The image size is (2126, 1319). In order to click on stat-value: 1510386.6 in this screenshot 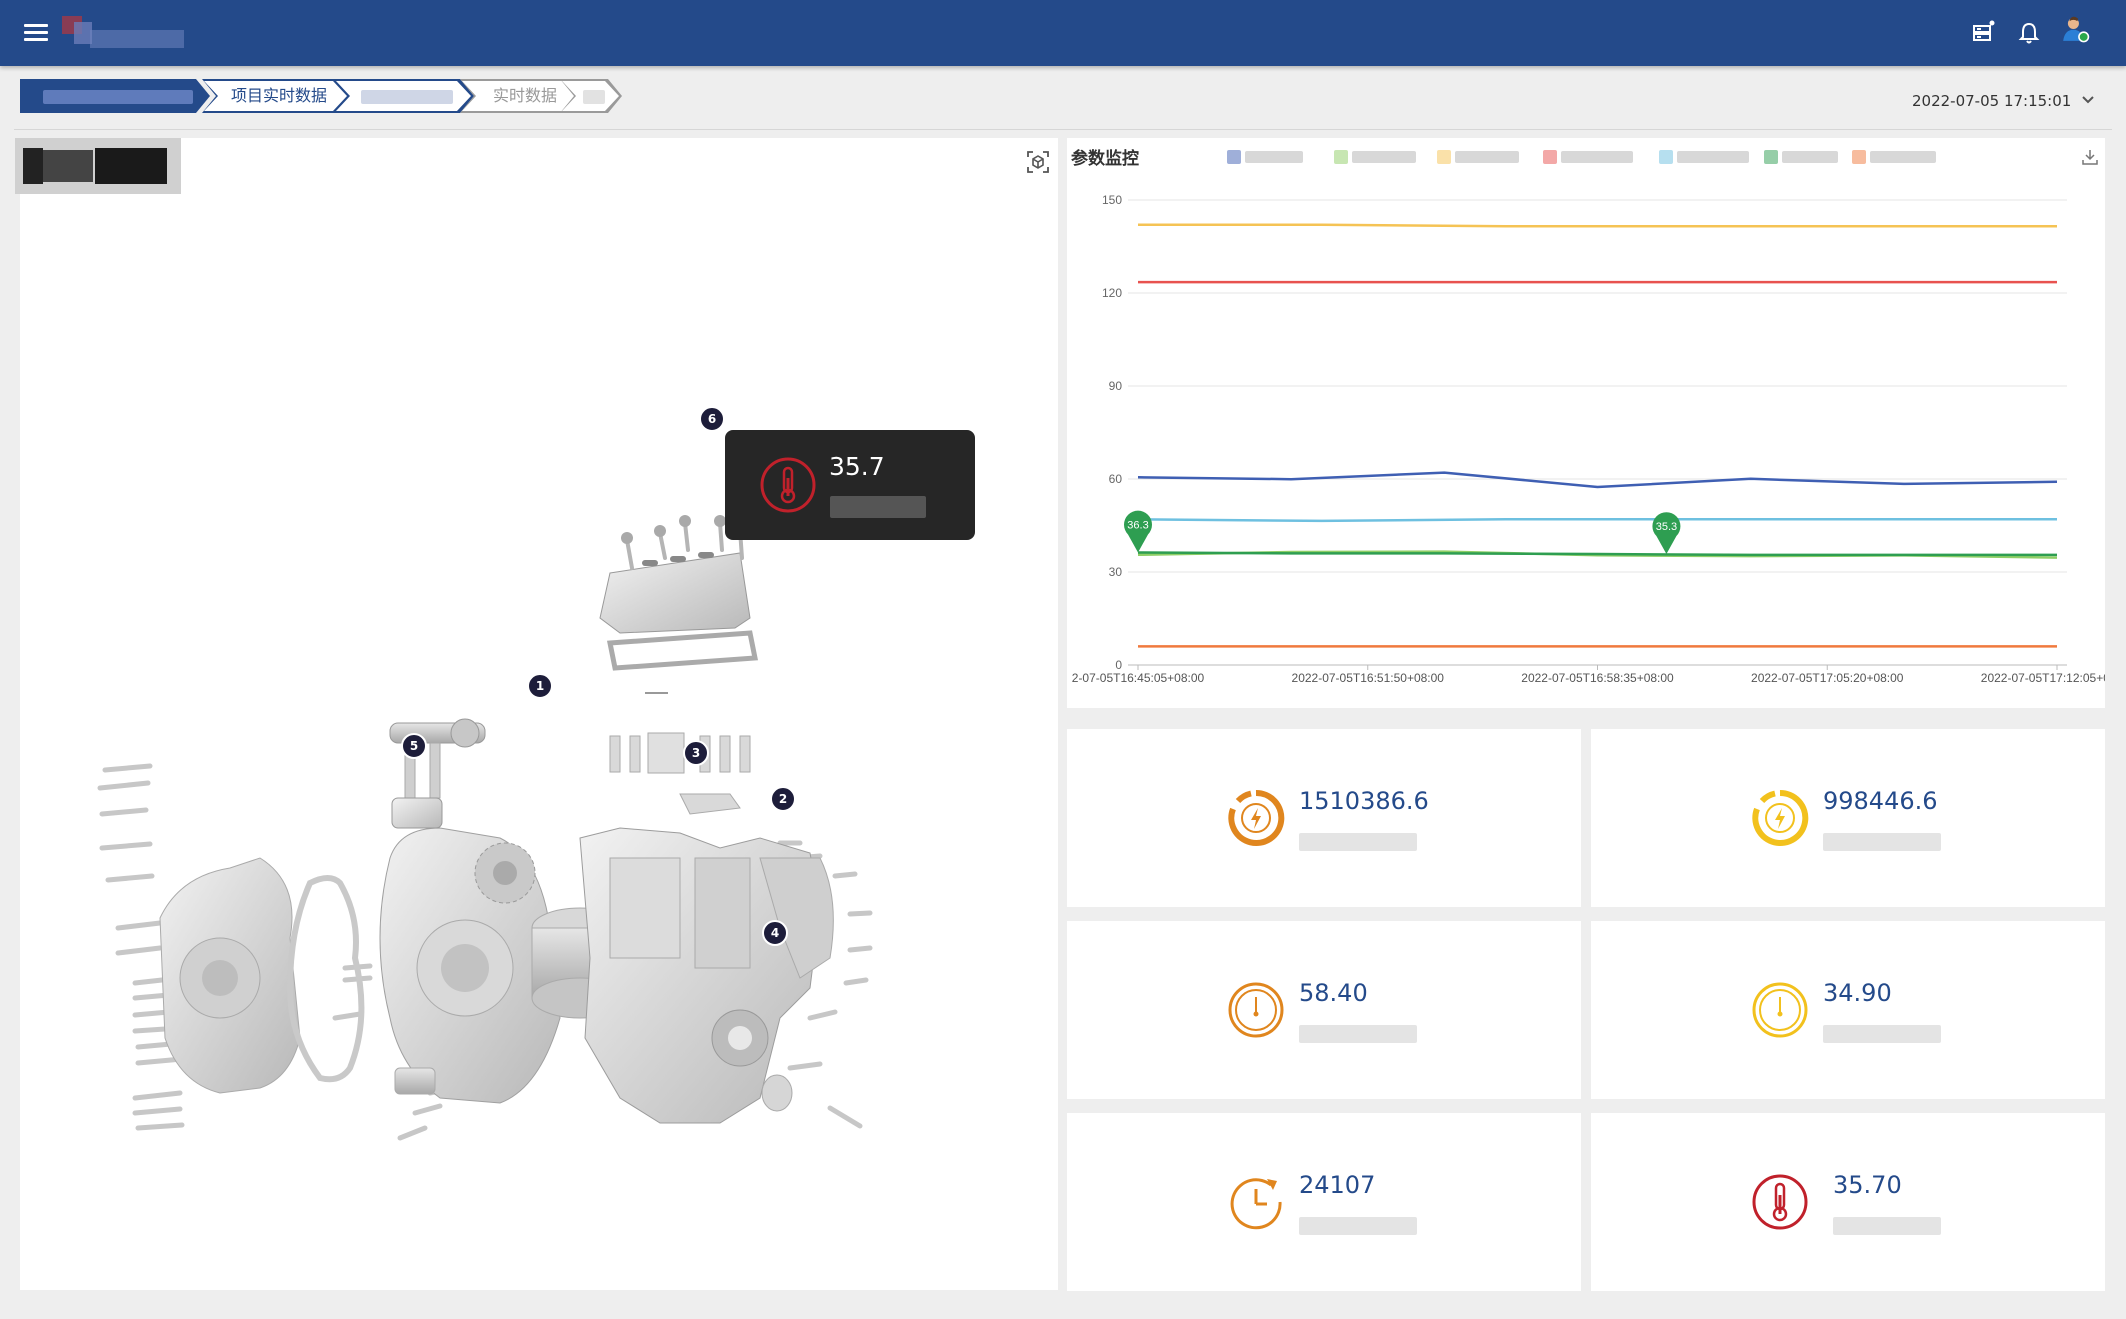, I will do `click(1364, 801)`.